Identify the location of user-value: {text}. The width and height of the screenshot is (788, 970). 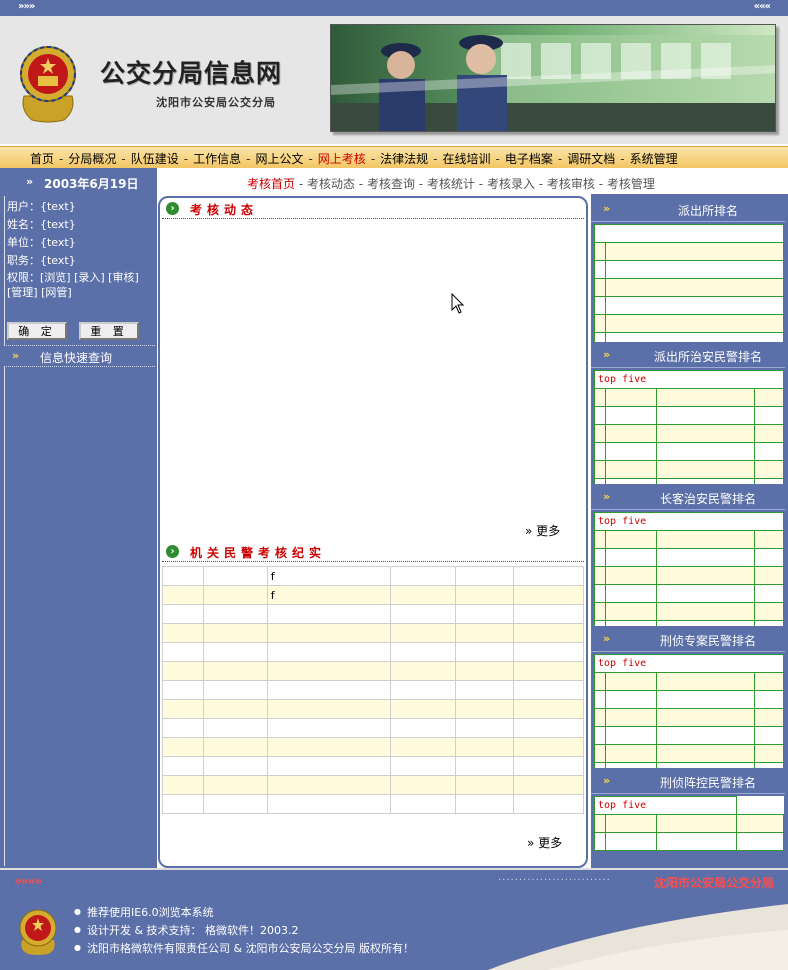
(58, 206).